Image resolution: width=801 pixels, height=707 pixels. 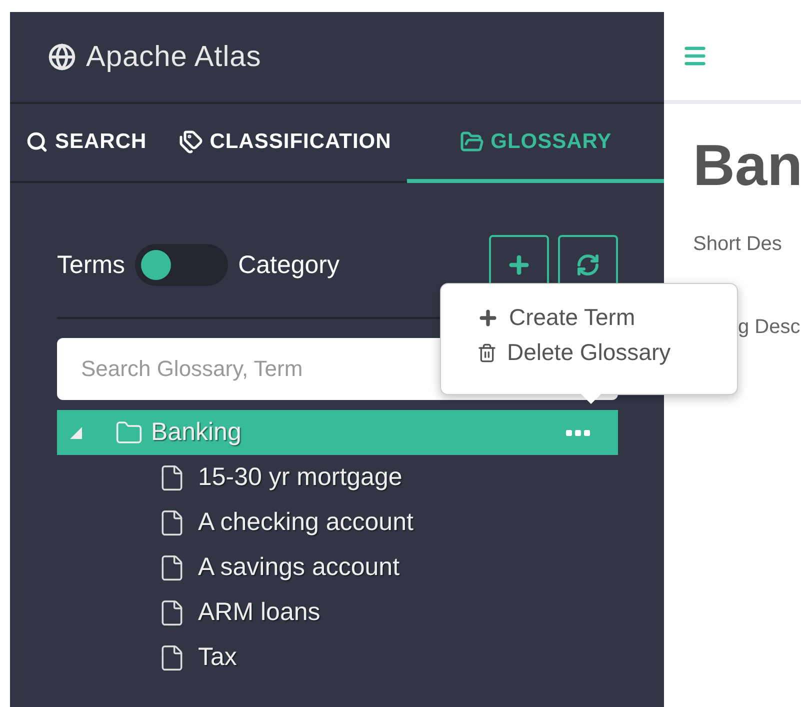 What do you see at coordinates (337, 657) in the screenshot?
I see `tree-item: Tax` at bounding box center [337, 657].